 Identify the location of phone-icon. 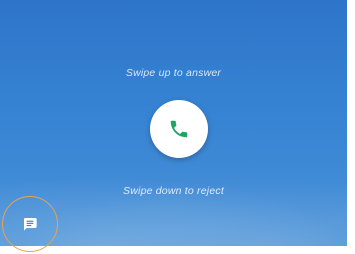
(179, 129).